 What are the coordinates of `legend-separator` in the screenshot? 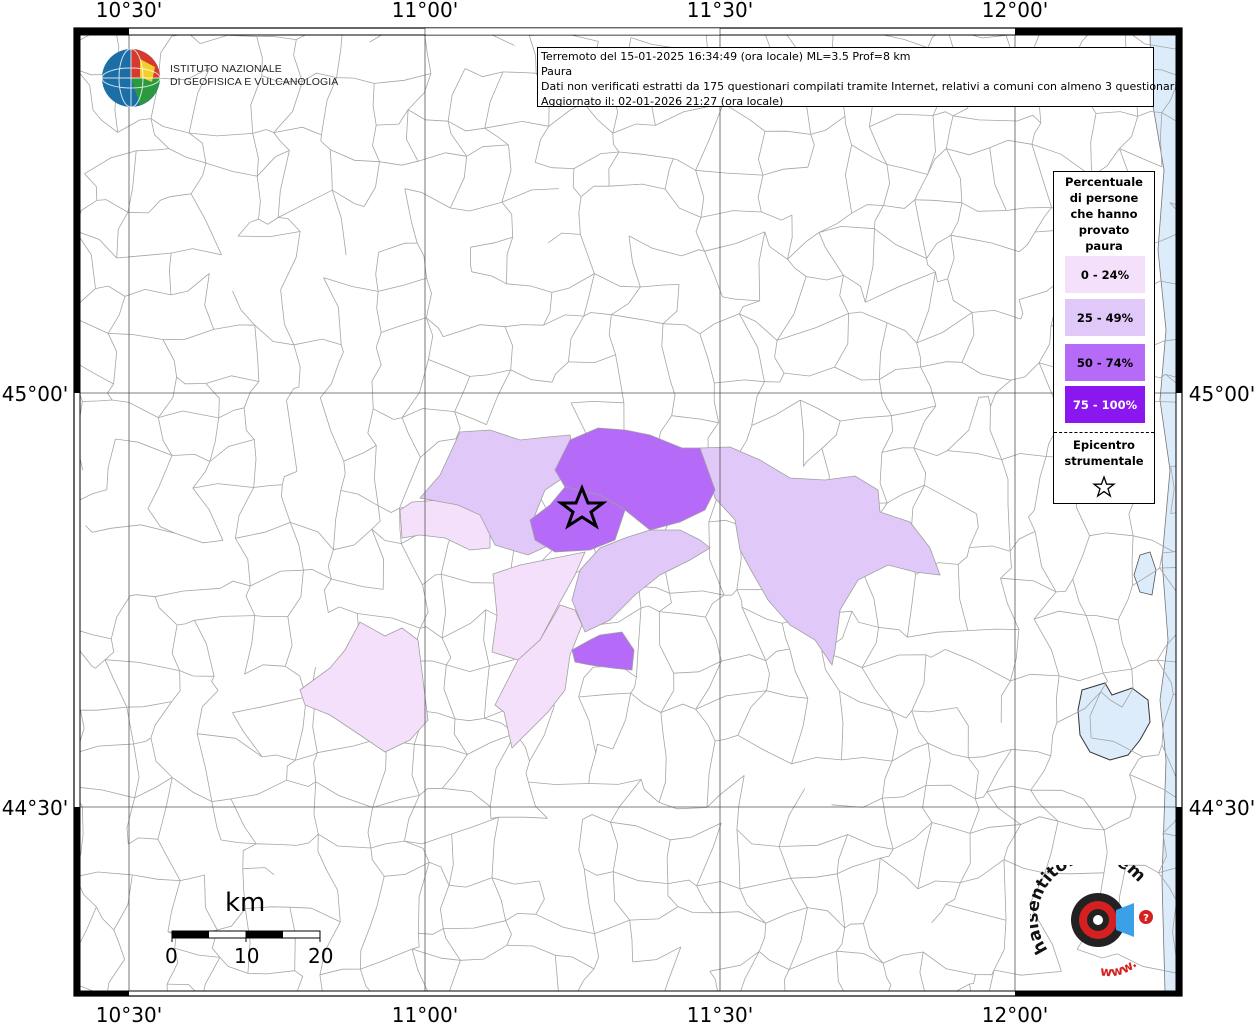 It's located at (1104, 432).